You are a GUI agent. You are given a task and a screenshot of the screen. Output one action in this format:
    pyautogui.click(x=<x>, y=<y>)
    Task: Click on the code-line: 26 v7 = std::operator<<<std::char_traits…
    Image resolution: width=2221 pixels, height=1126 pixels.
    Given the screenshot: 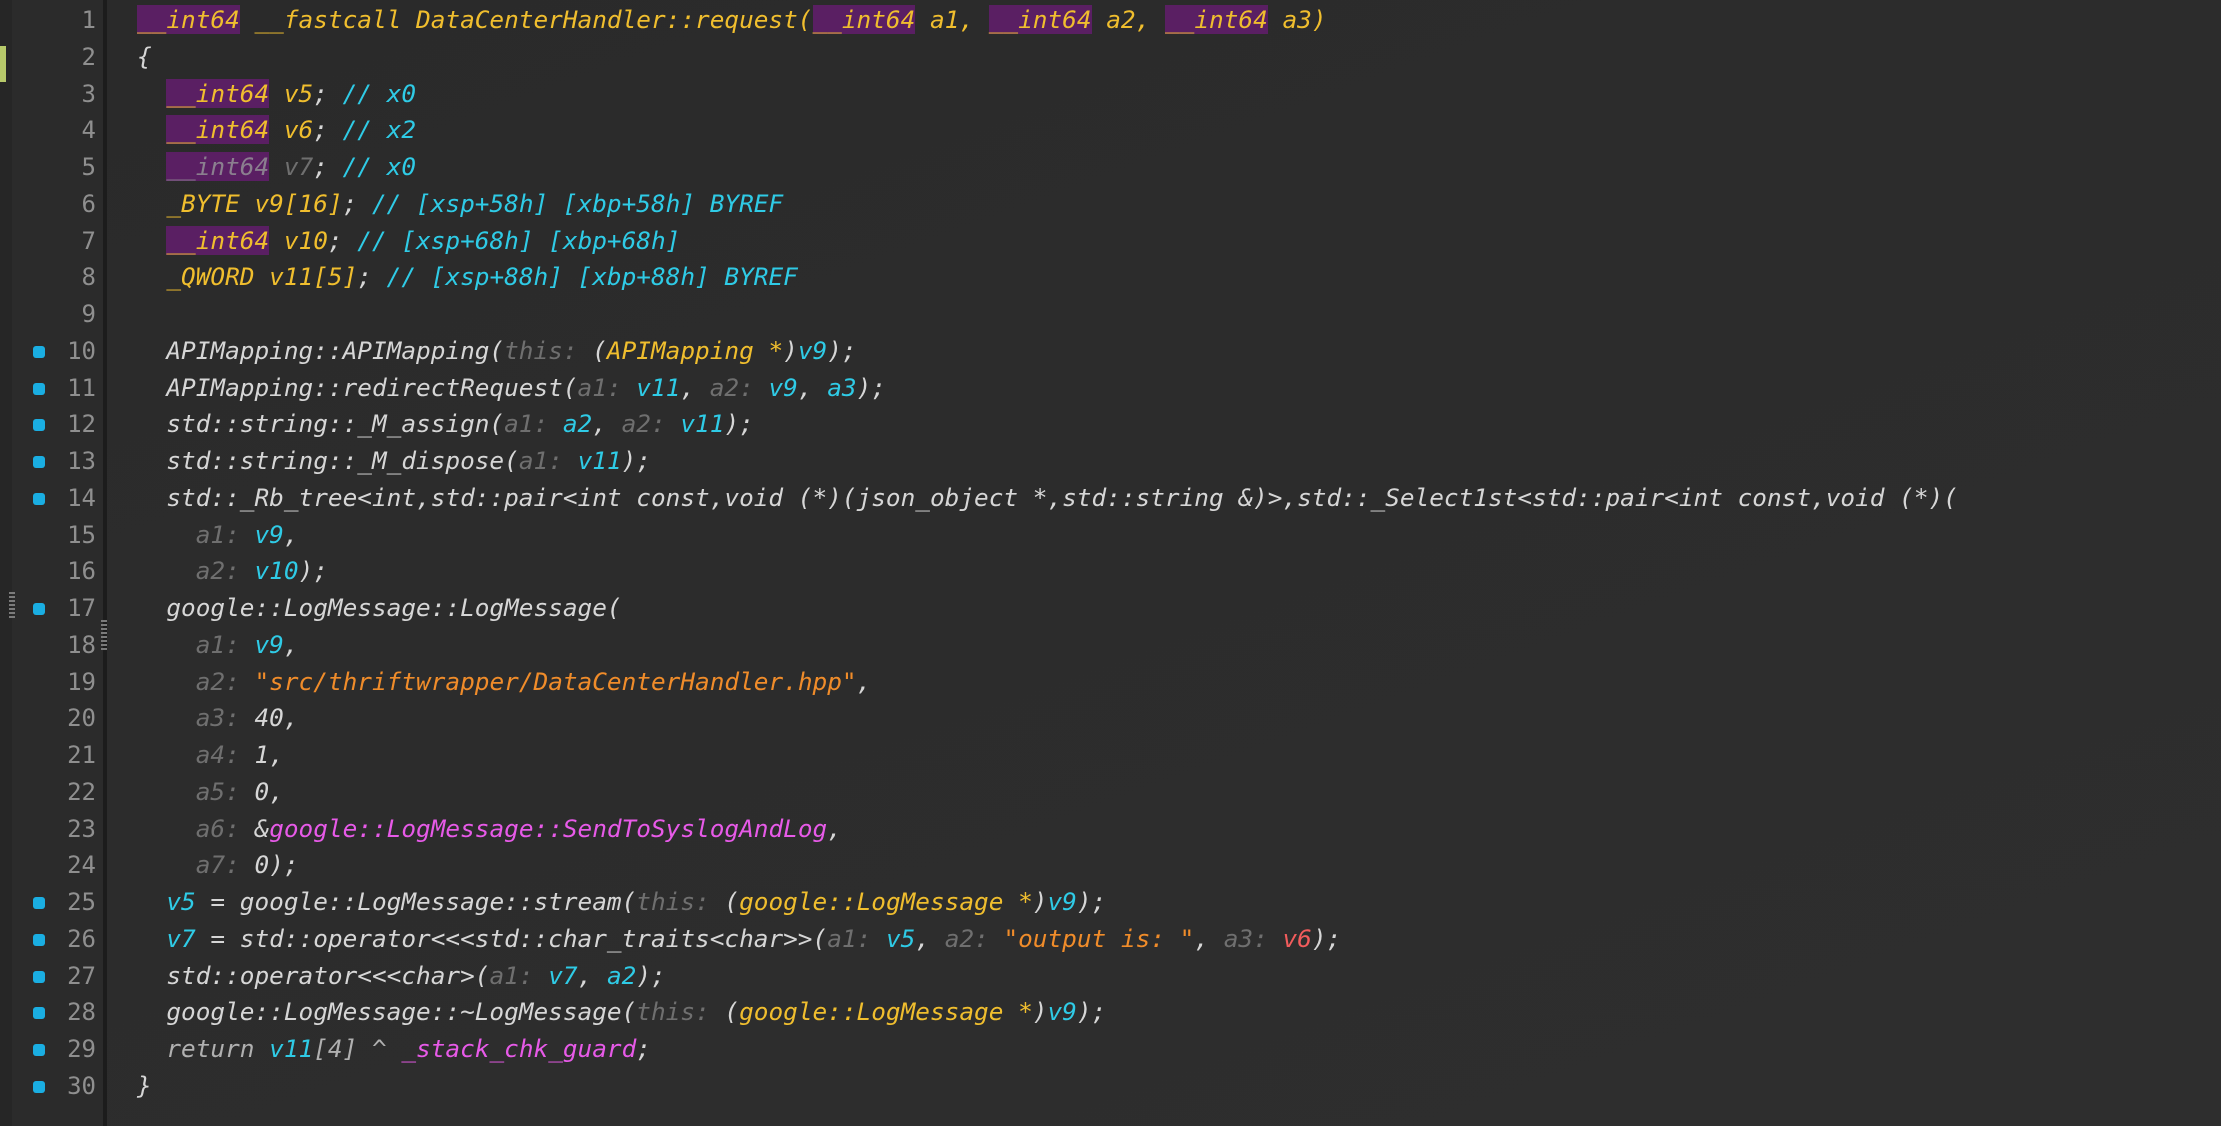 What is the action you would take?
    pyautogui.click(x=1110, y=939)
    